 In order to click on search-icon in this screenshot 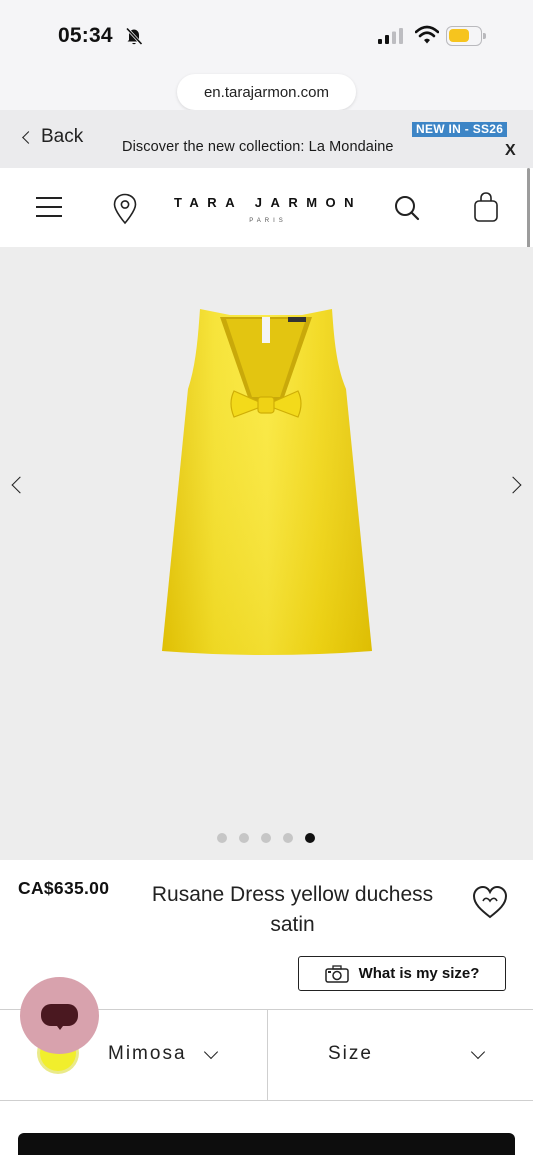, I will do `click(407, 208)`.